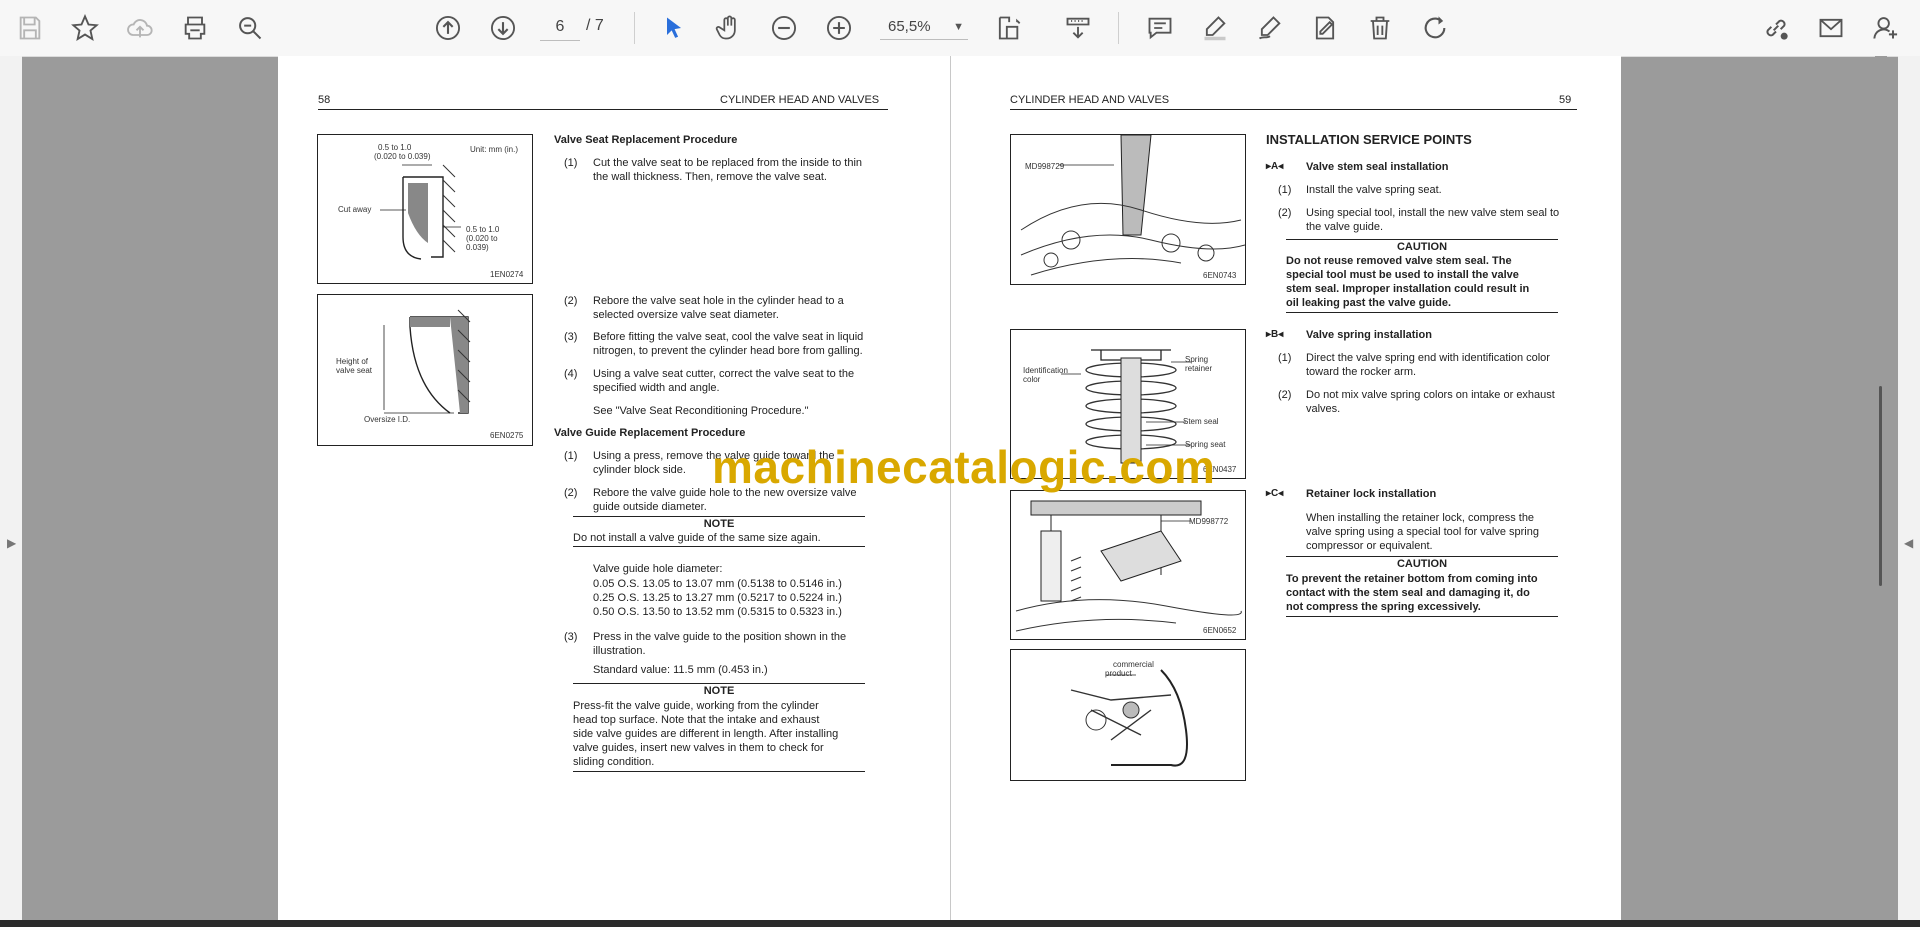  I want to click on caution-title: CAUTION, so click(1422, 564).